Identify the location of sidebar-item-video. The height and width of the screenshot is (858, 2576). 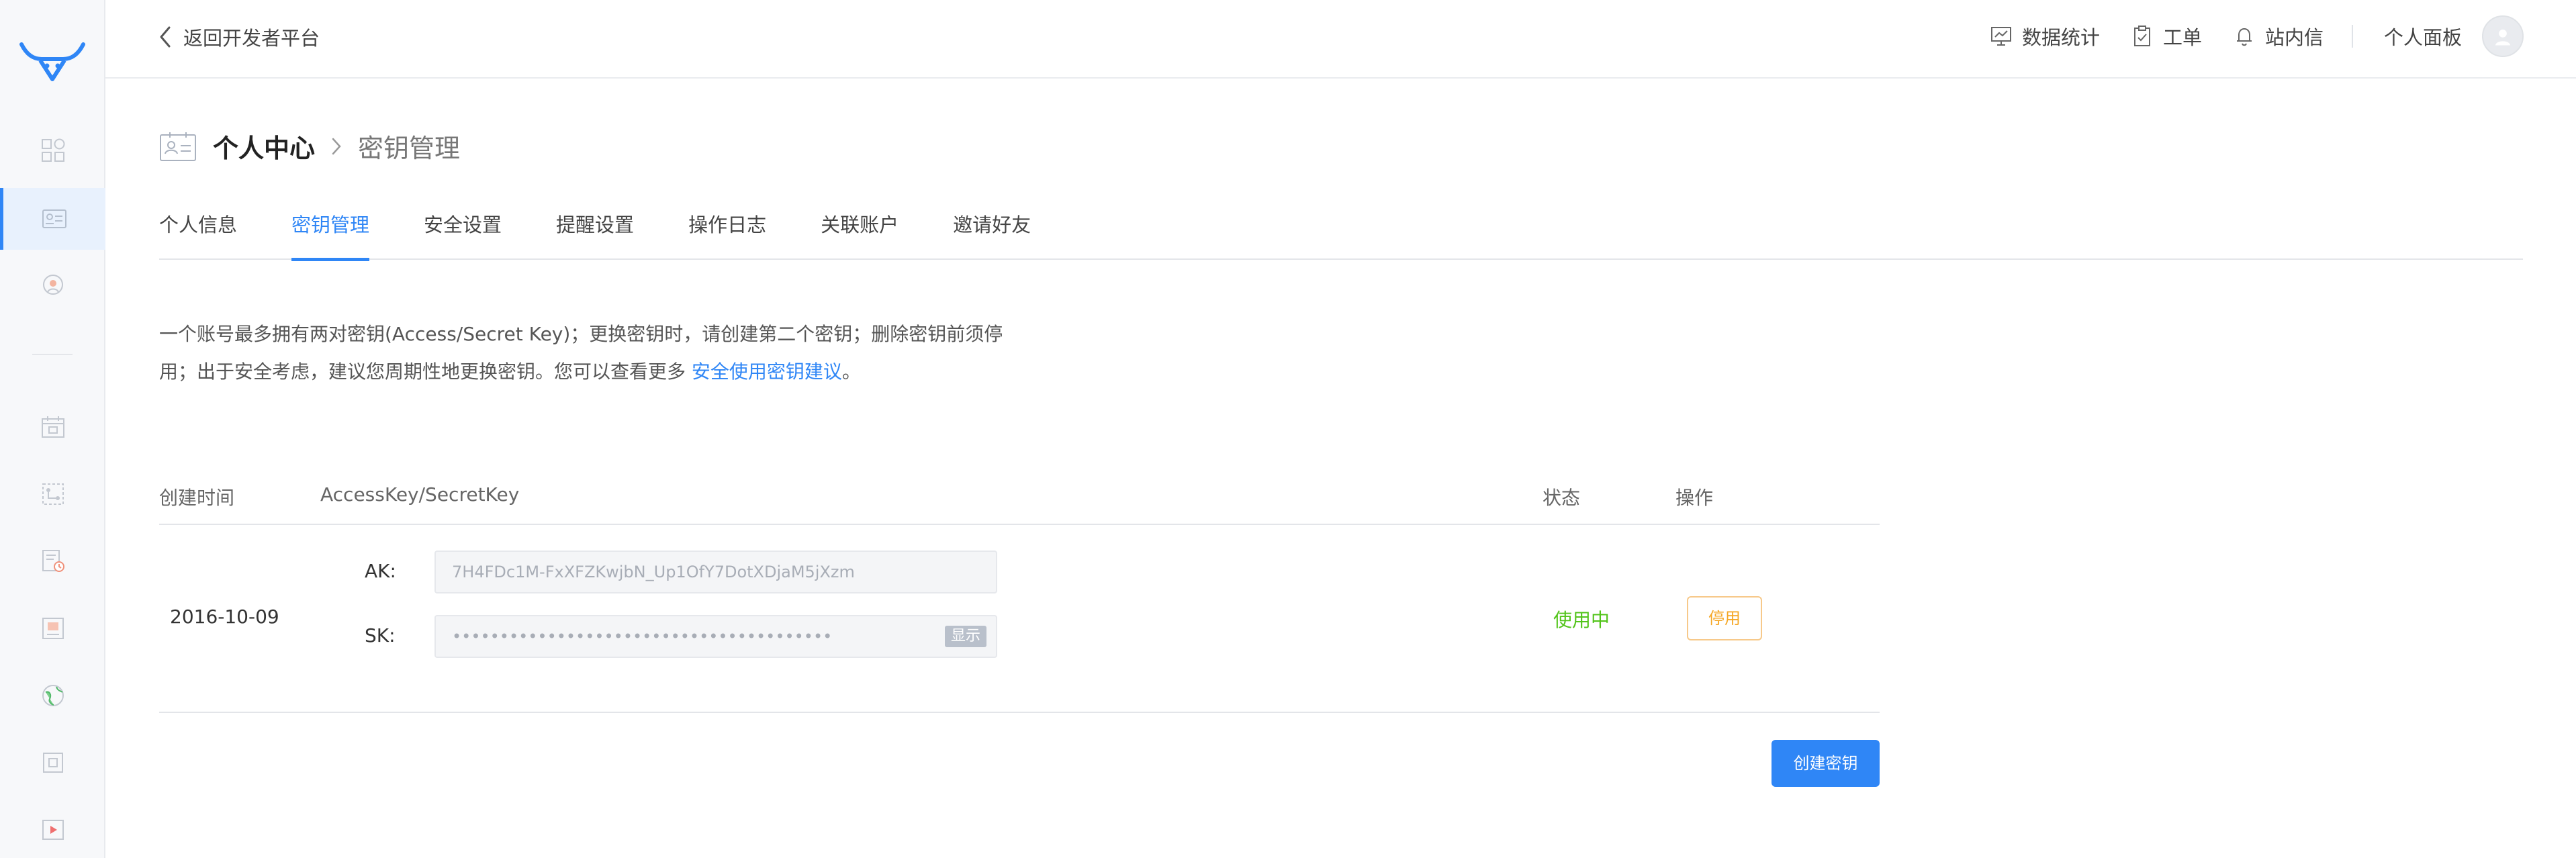
(52, 829).